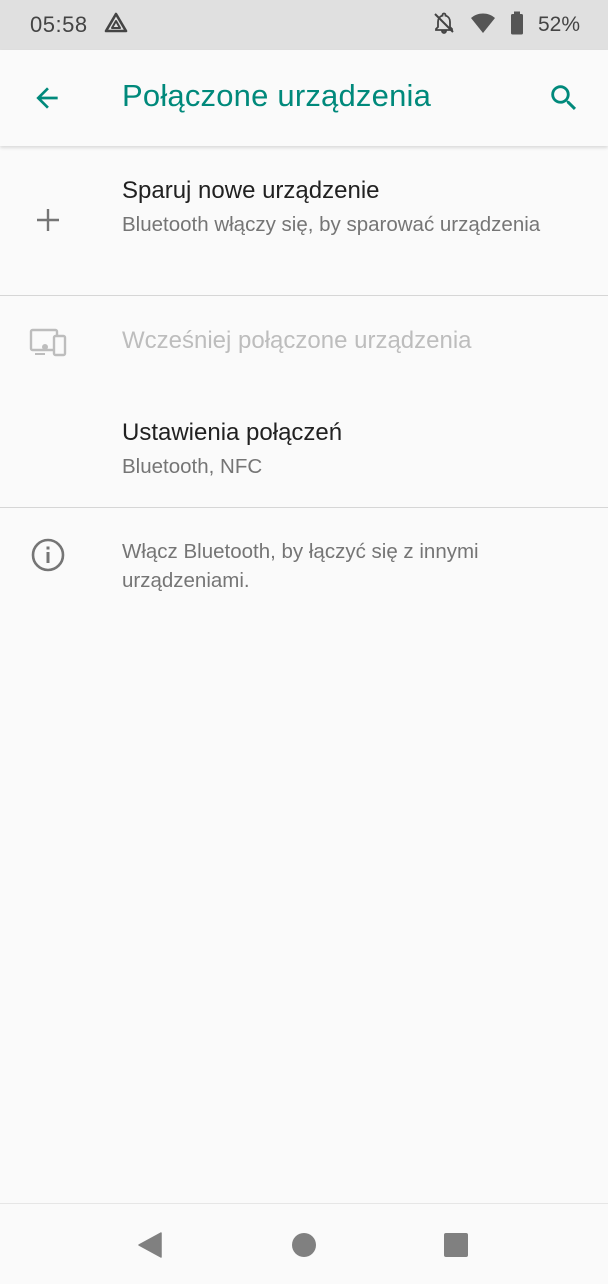  I want to click on search-button, so click(564, 98).